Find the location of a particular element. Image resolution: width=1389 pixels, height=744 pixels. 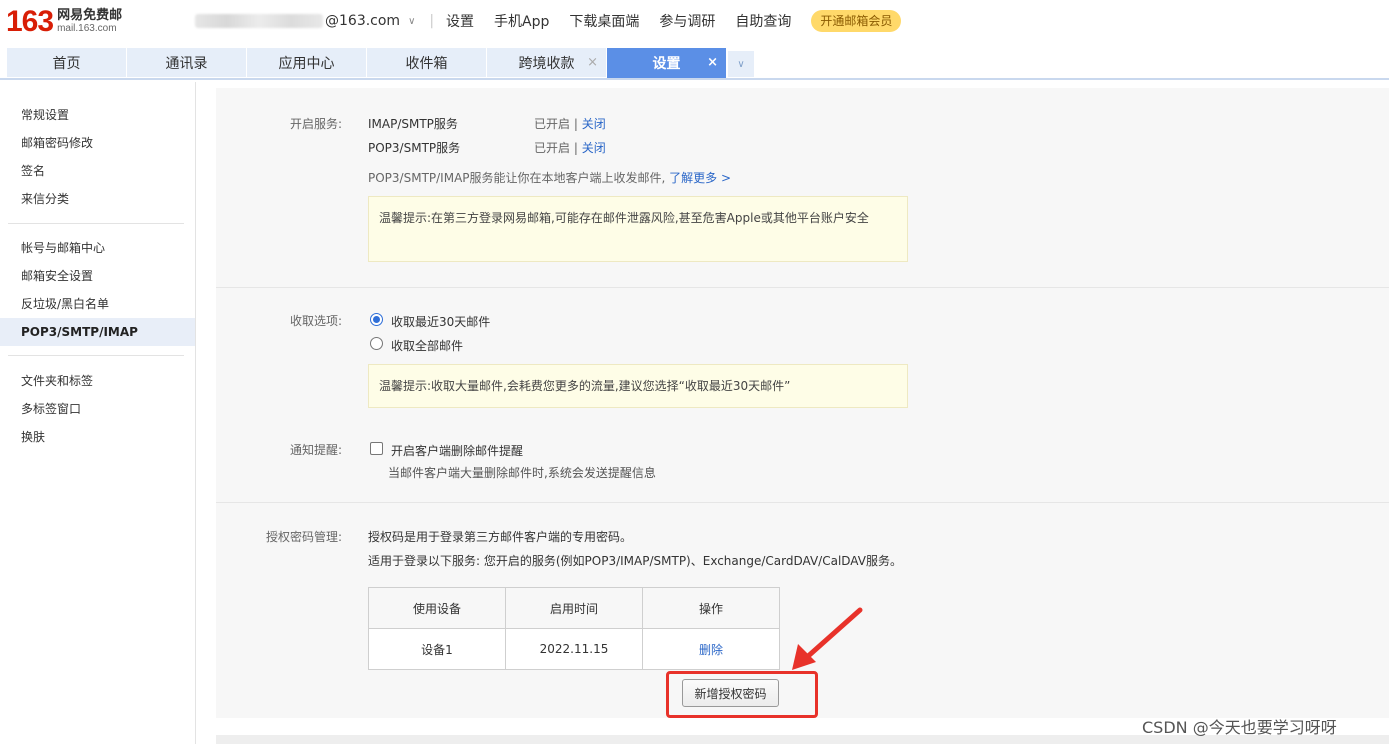

tab-inbox: 收件箱 is located at coordinates (426, 62).